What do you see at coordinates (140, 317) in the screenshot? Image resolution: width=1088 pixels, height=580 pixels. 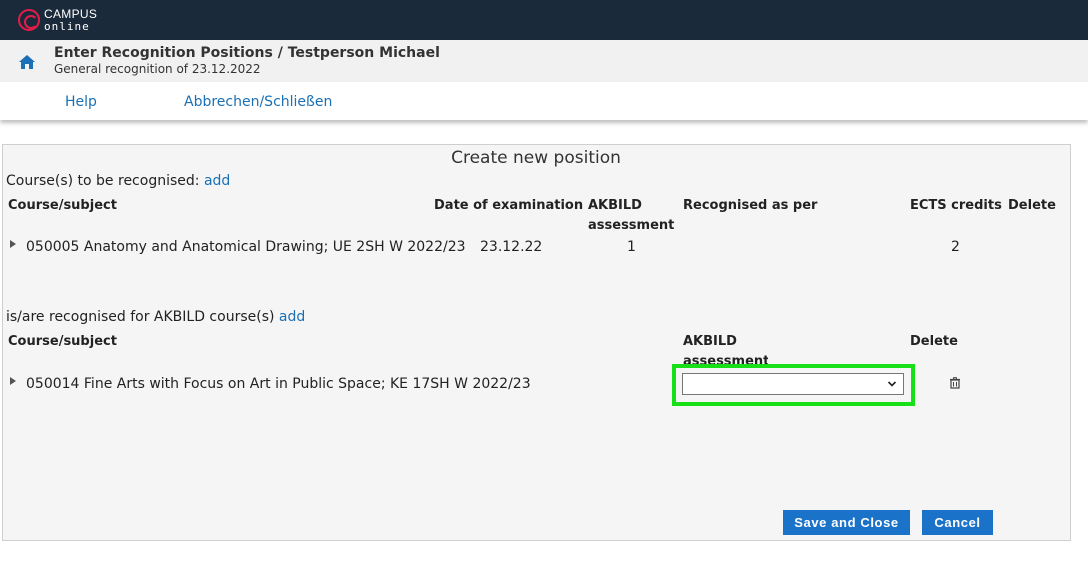 I see `section2-label-text: is/are recognised for AKBILD course(s)` at bounding box center [140, 317].